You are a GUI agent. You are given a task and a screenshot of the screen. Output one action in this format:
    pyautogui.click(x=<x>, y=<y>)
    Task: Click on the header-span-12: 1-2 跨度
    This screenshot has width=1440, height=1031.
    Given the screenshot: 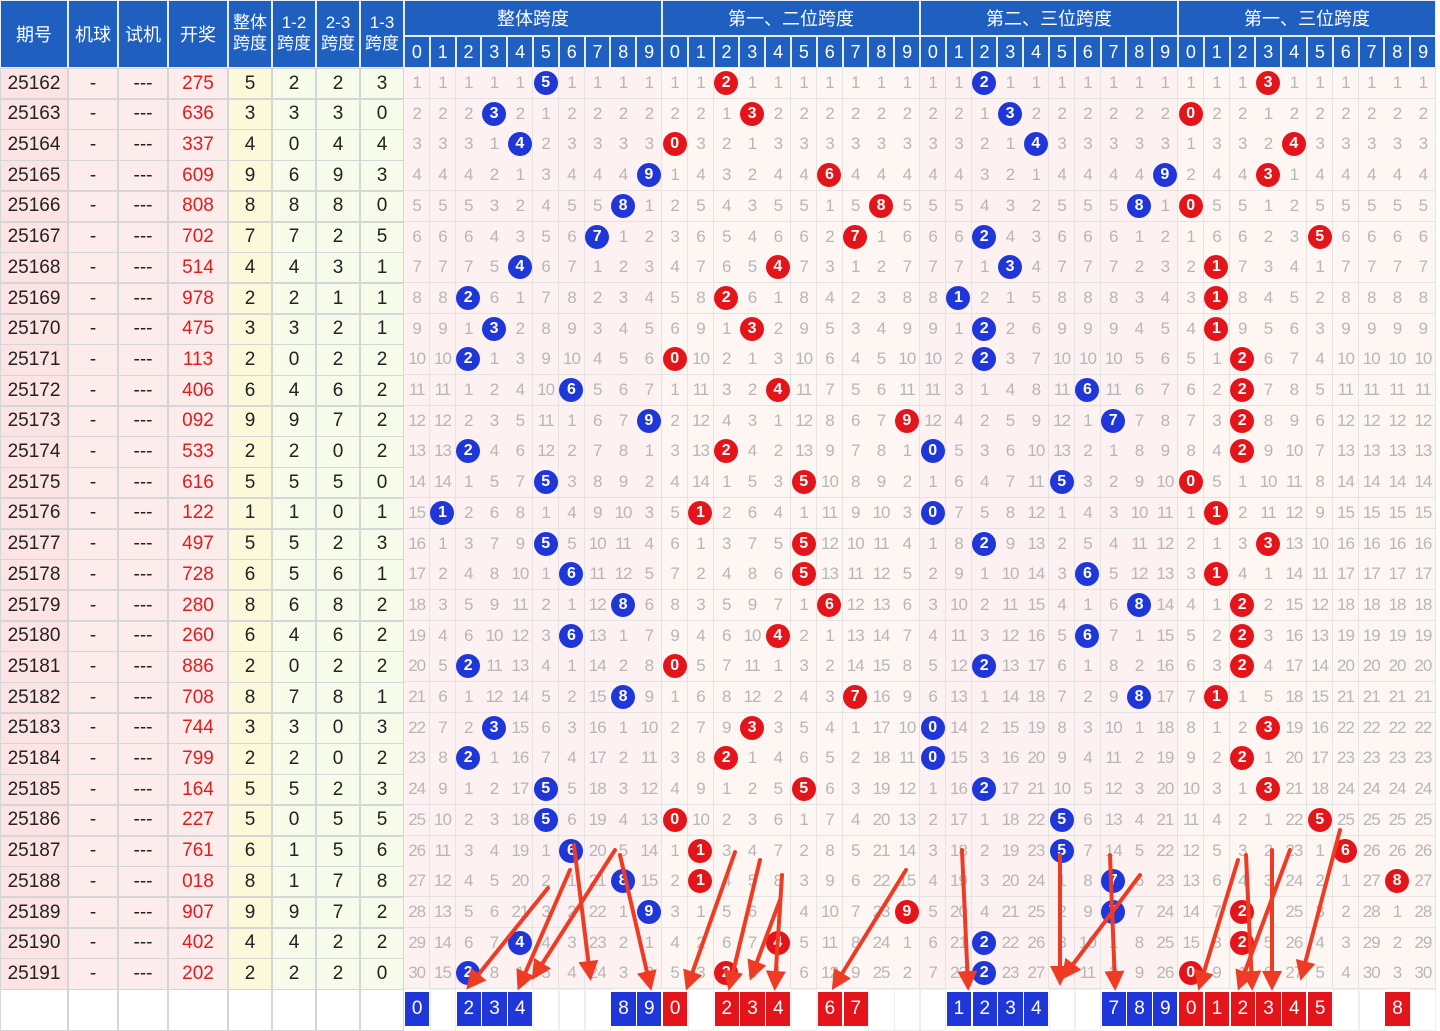 What is the action you would take?
    pyautogui.click(x=294, y=34)
    